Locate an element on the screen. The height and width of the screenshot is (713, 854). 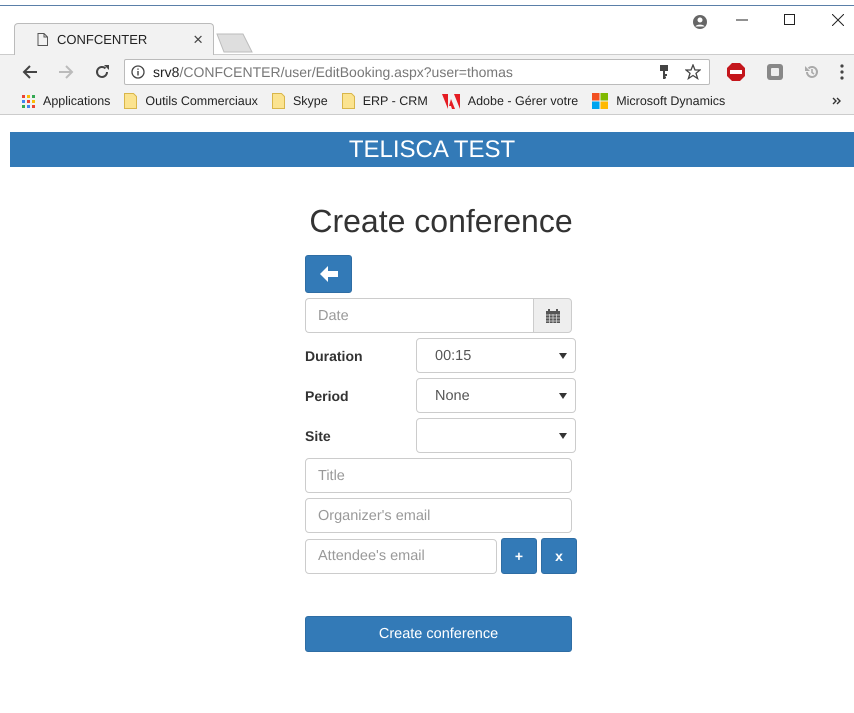
remove-button: x is located at coordinates (559, 556).